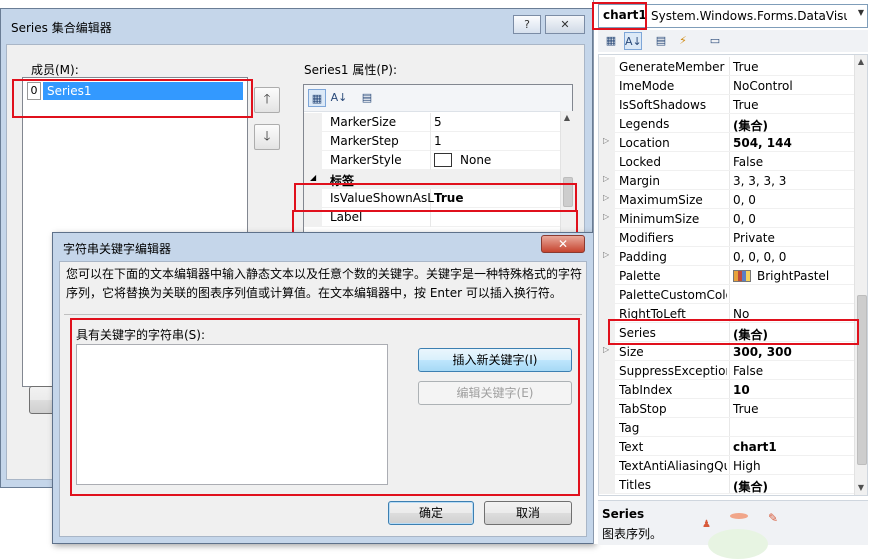  What do you see at coordinates (647, 86) in the screenshot?
I see `property-name: ImeMode` at bounding box center [647, 86].